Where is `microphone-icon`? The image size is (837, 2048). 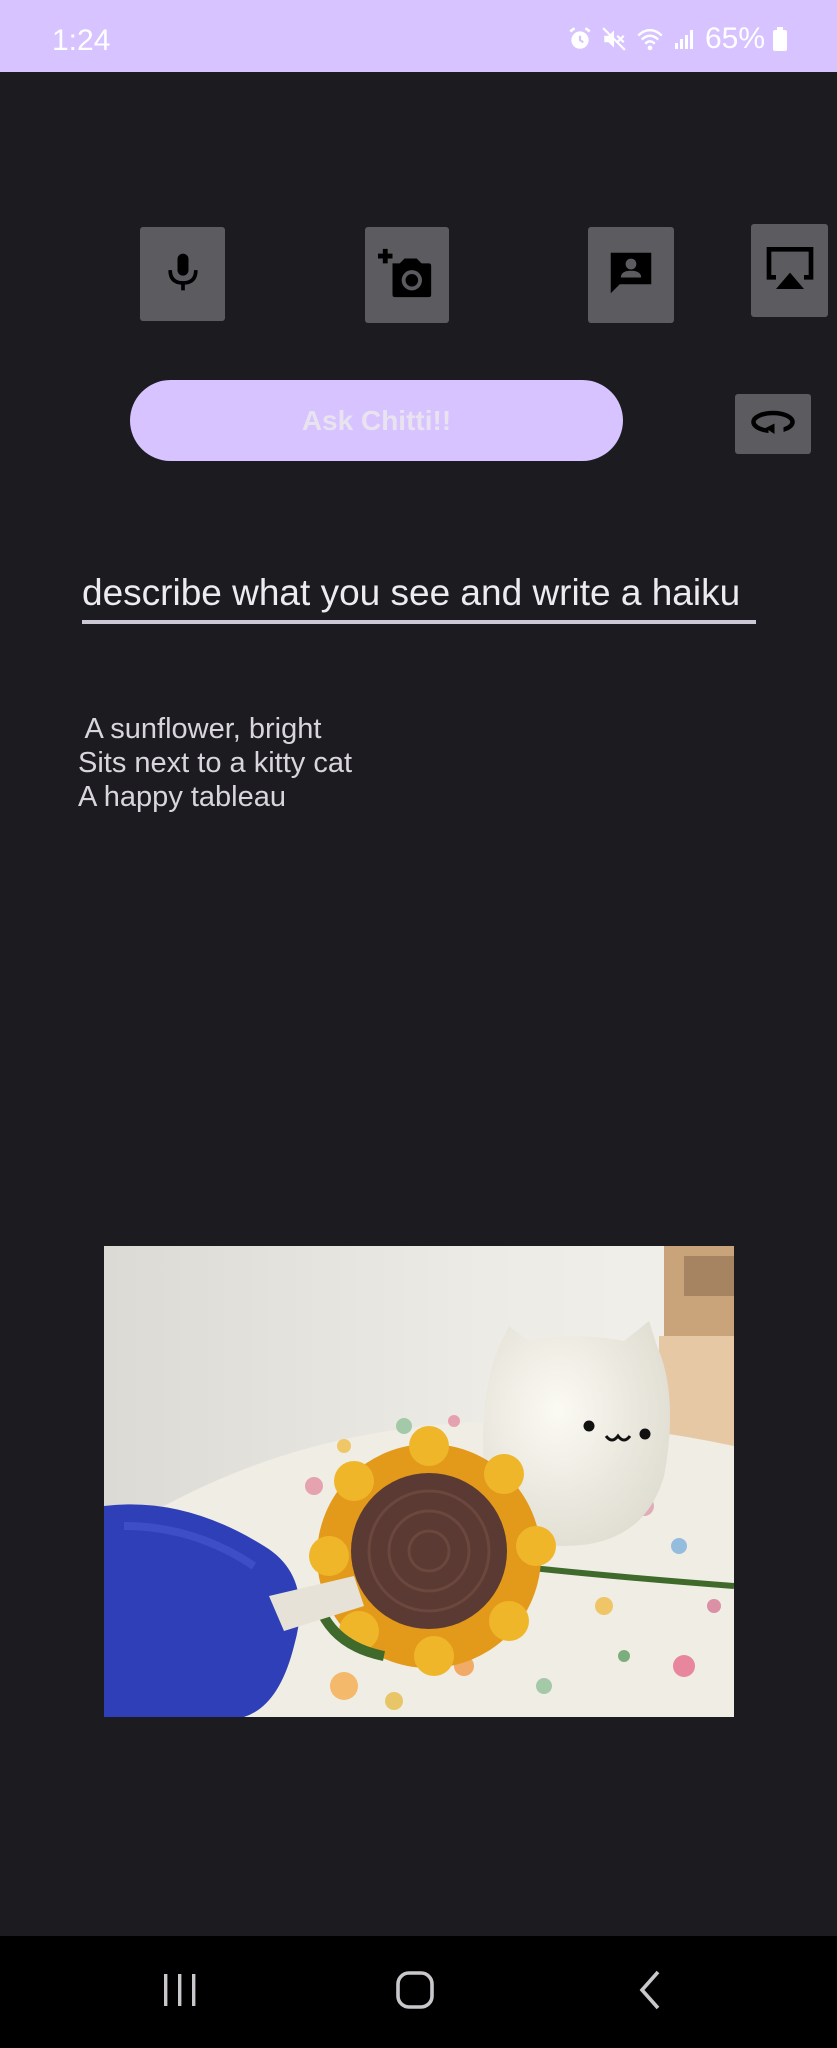 microphone-icon is located at coordinates (183, 274).